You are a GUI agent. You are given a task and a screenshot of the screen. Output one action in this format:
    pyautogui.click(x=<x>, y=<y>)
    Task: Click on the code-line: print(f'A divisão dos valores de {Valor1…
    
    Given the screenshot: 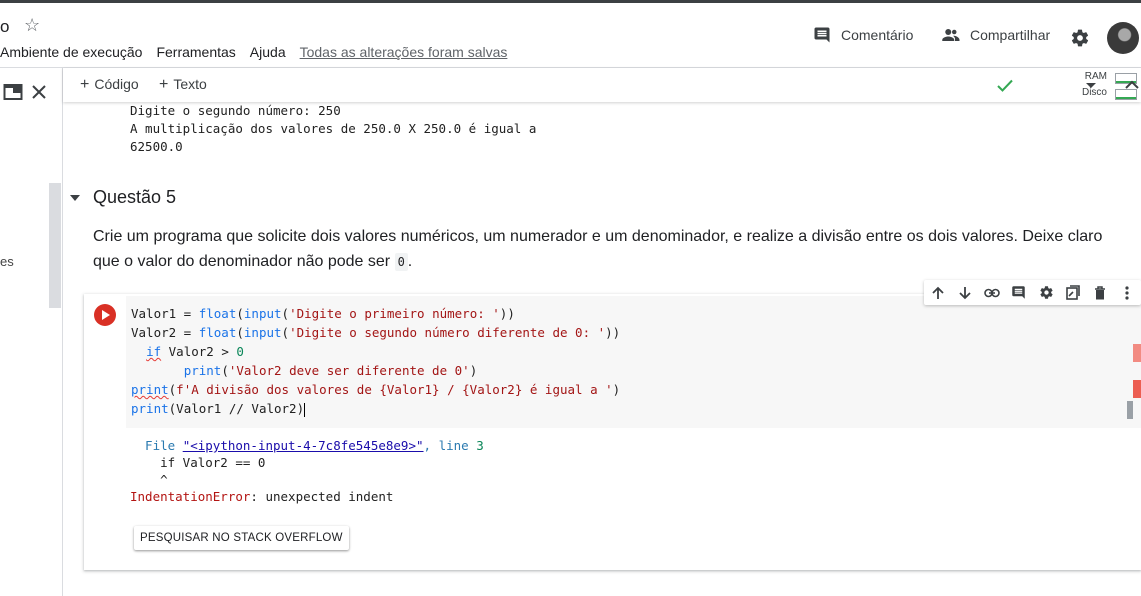 What is the action you would take?
    pyautogui.click(x=376, y=389)
    